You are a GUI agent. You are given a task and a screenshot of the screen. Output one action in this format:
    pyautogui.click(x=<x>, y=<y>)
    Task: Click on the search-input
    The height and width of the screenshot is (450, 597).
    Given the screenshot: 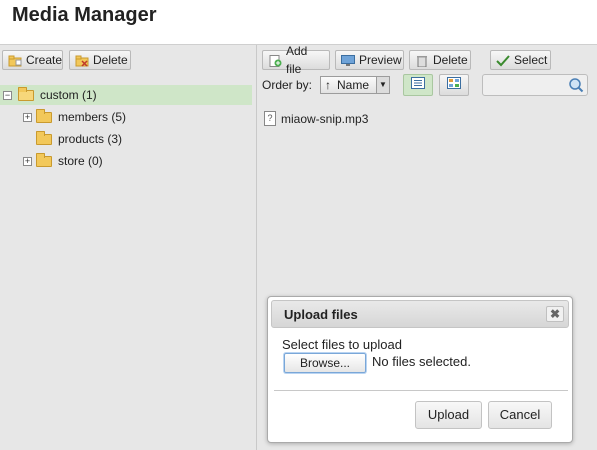 What is the action you would take?
    pyautogui.click(x=527, y=86)
    